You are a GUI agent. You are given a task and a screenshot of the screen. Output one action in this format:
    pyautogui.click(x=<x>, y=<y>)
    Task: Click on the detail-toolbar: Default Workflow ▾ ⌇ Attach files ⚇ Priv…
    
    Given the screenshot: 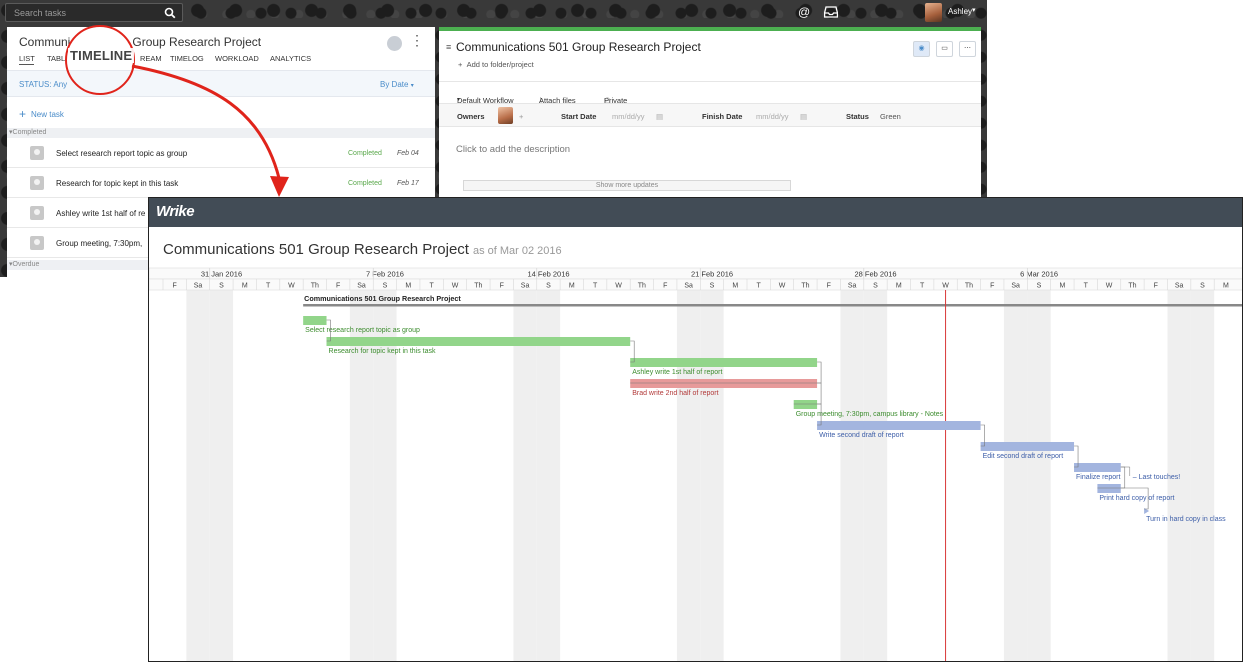 What is the action you would take?
    pyautogui.click(x=710, y=93)
    